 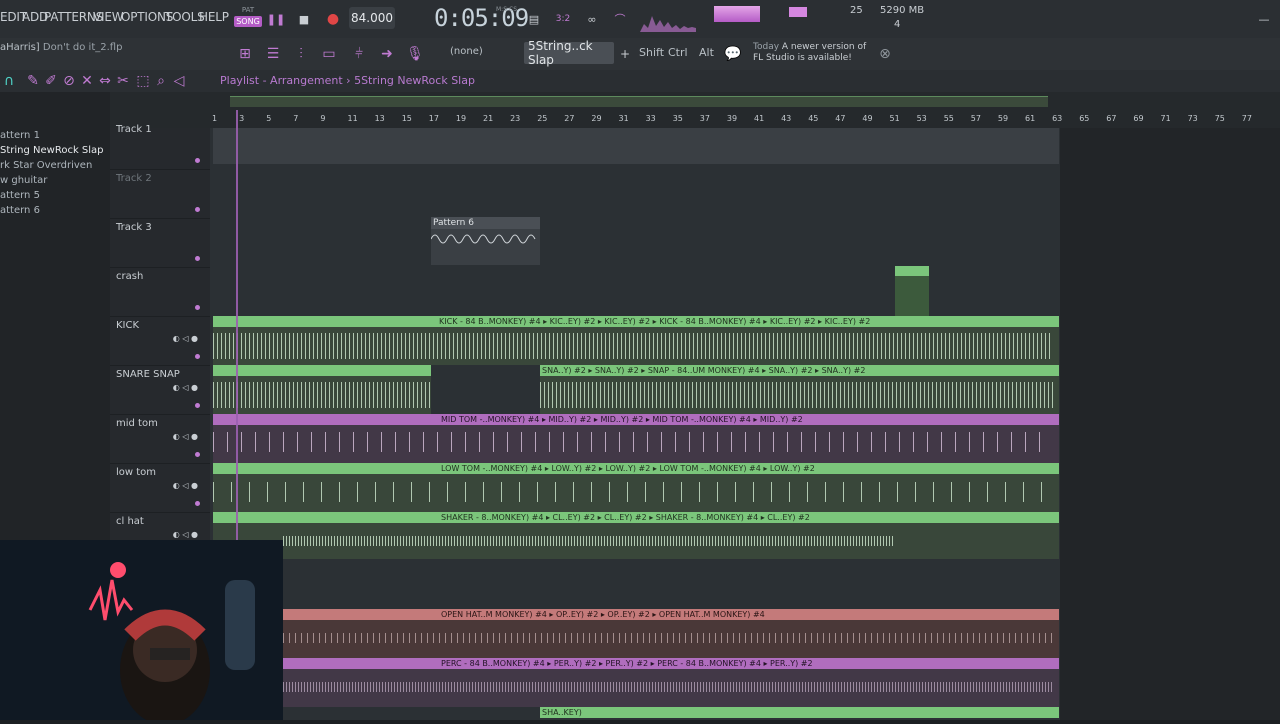 I want to click on playhead-marker, so click(x=237, y=325).